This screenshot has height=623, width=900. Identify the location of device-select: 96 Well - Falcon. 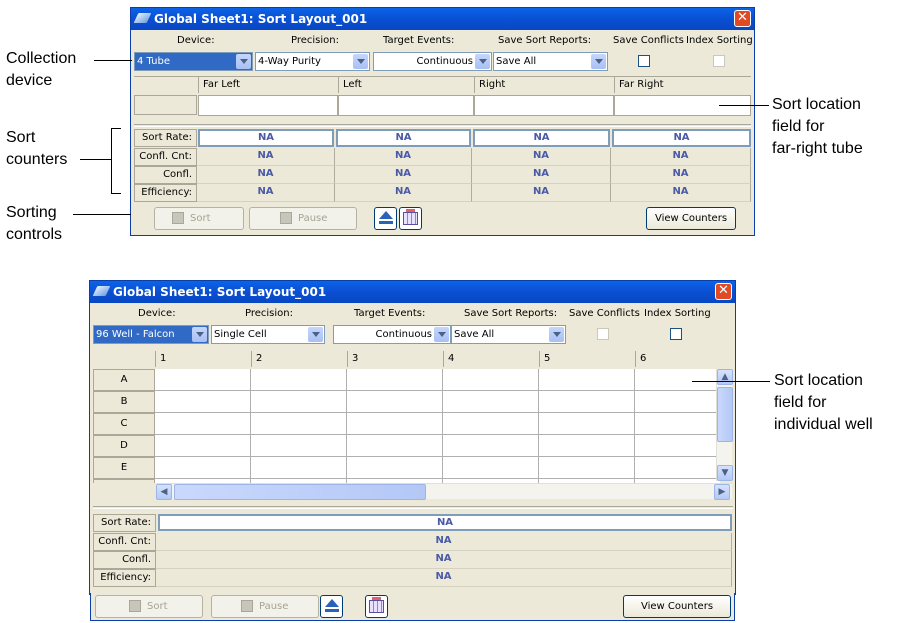
(151, 334).